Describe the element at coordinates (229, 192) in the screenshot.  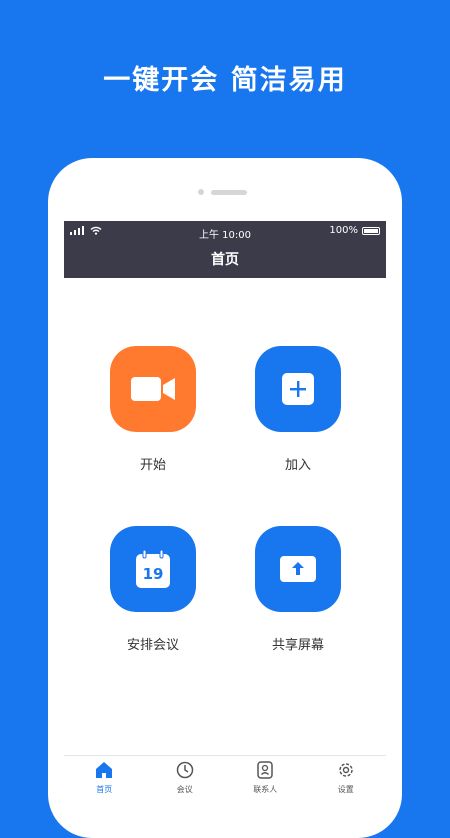
I see `earpiece-speaker` at that location.